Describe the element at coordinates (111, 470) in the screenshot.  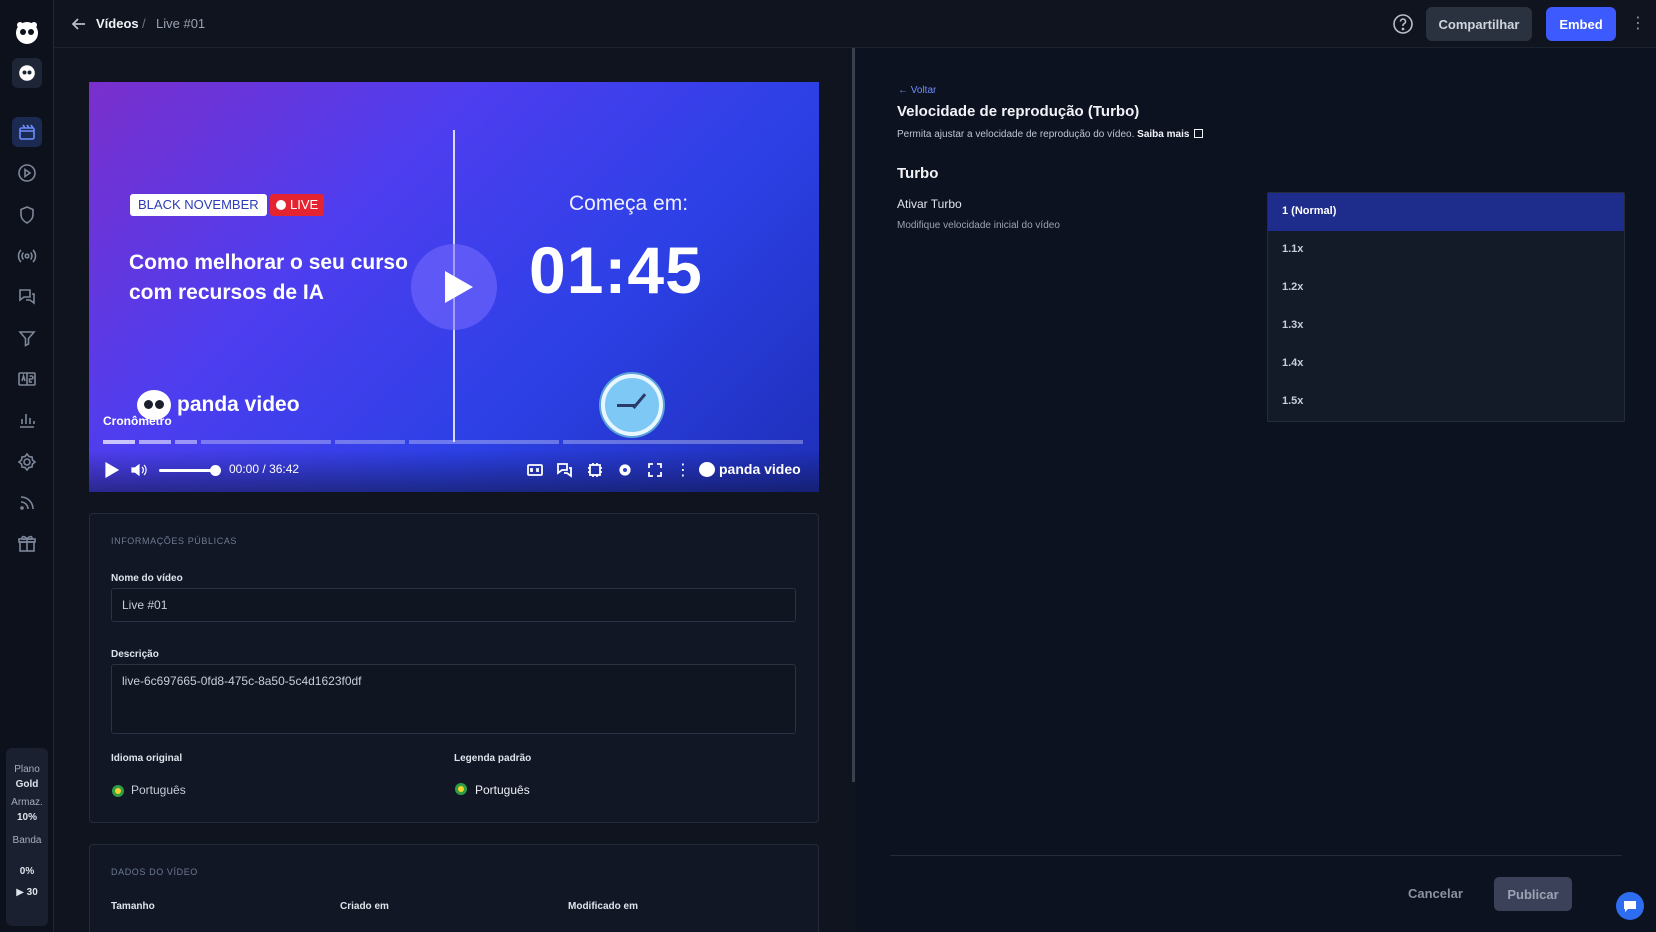
I see `play-control-icon` at that location.